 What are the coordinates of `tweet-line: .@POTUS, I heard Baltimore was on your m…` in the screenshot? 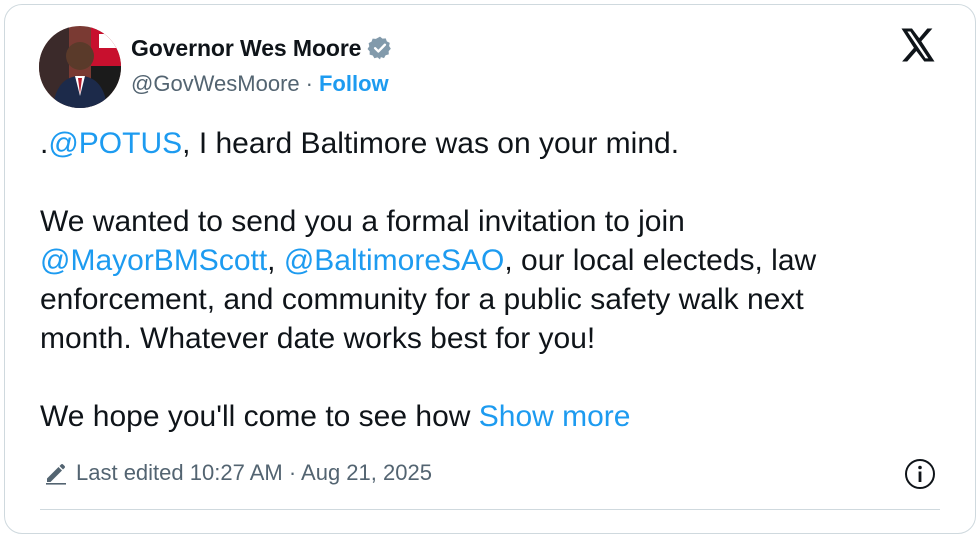 It's located at (490, 143).